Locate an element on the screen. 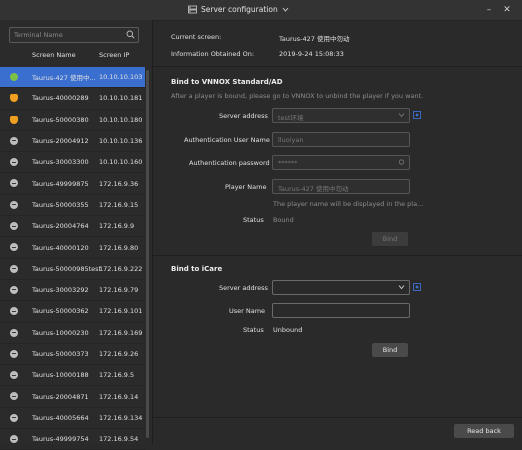 Image resolution: width=522 pixels, height=450 pixels. title-bar: Server configuration – ✕ is located at coordinates (261, 10).